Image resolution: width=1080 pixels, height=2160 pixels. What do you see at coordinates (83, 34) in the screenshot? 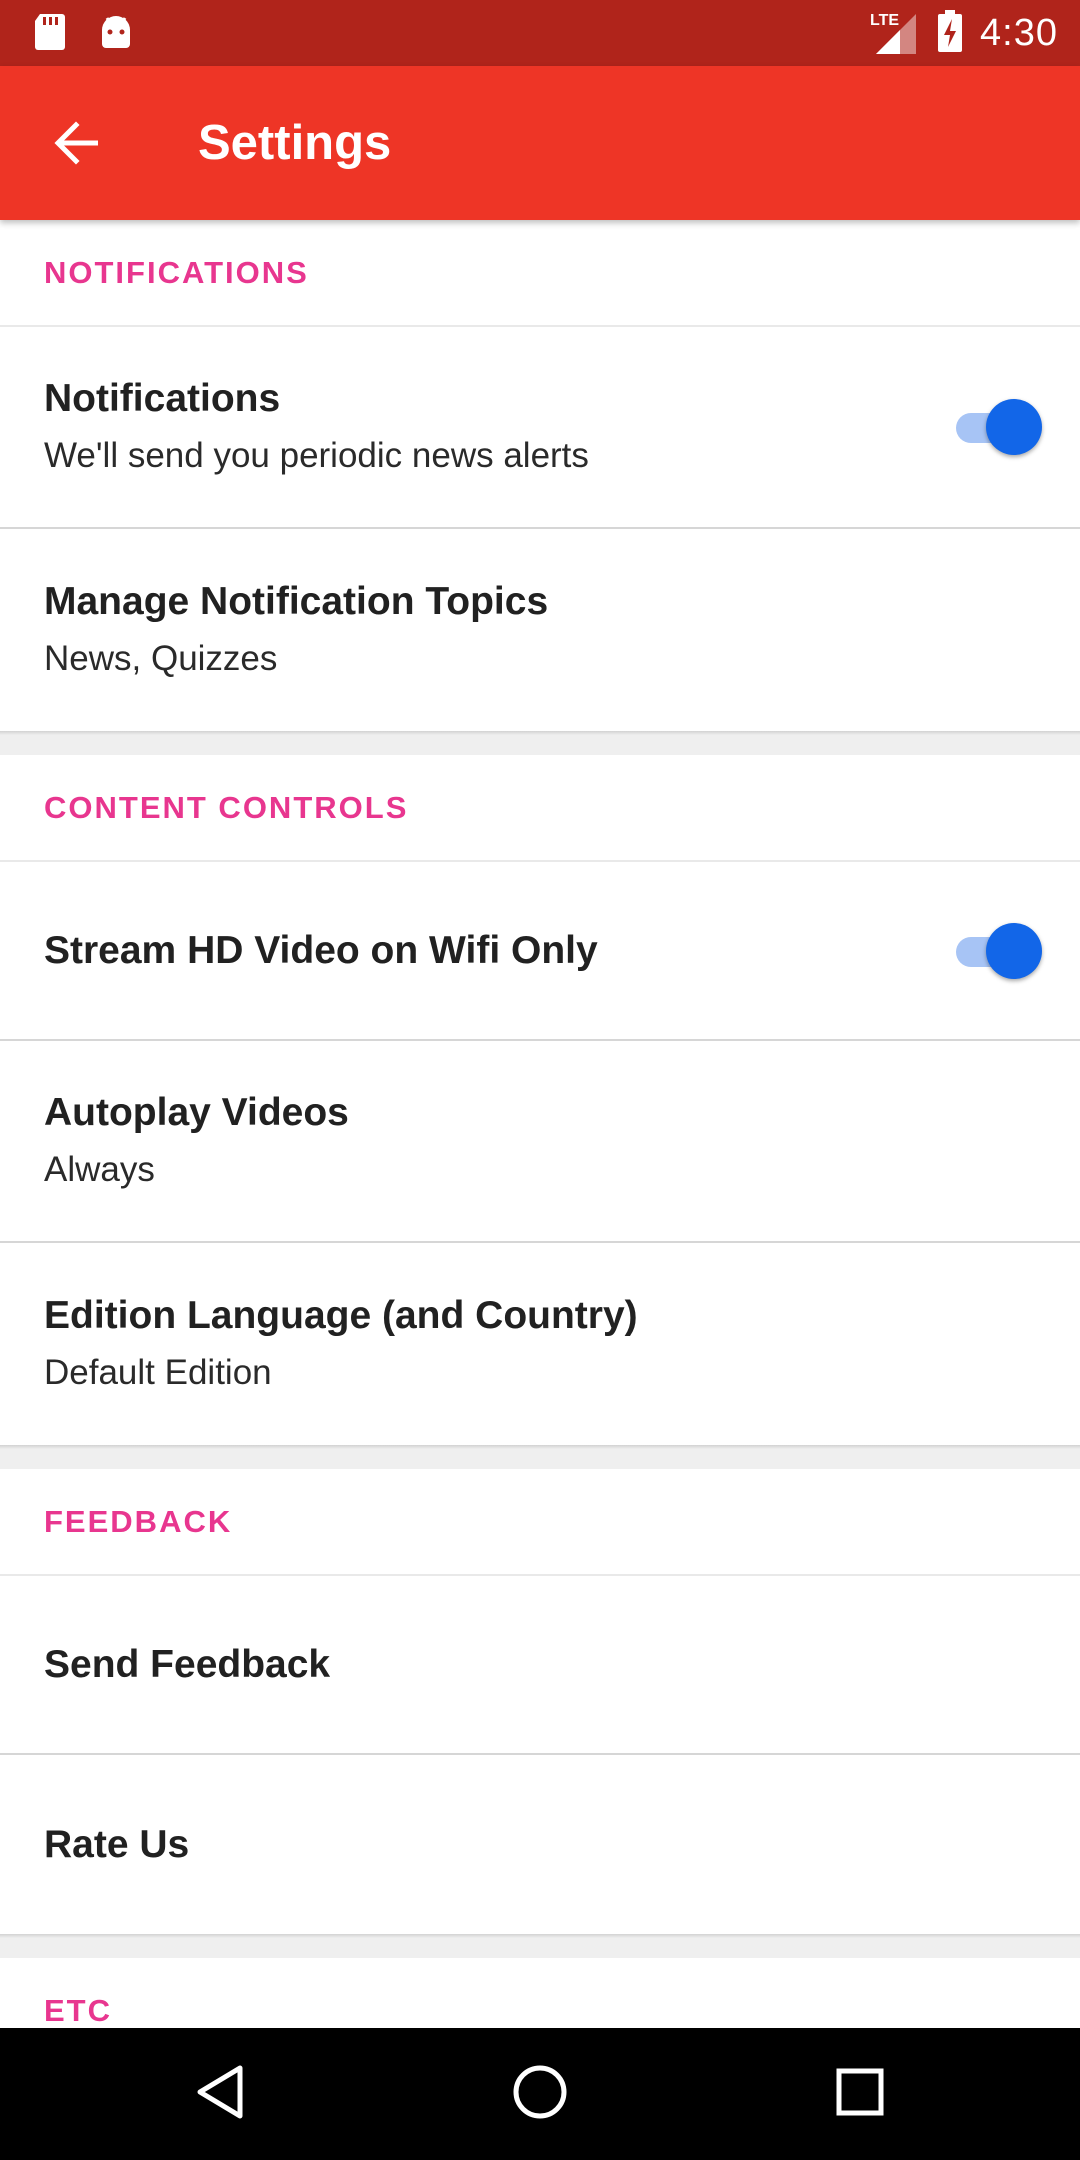
I see `status-left` at bounding box center [83, 34].